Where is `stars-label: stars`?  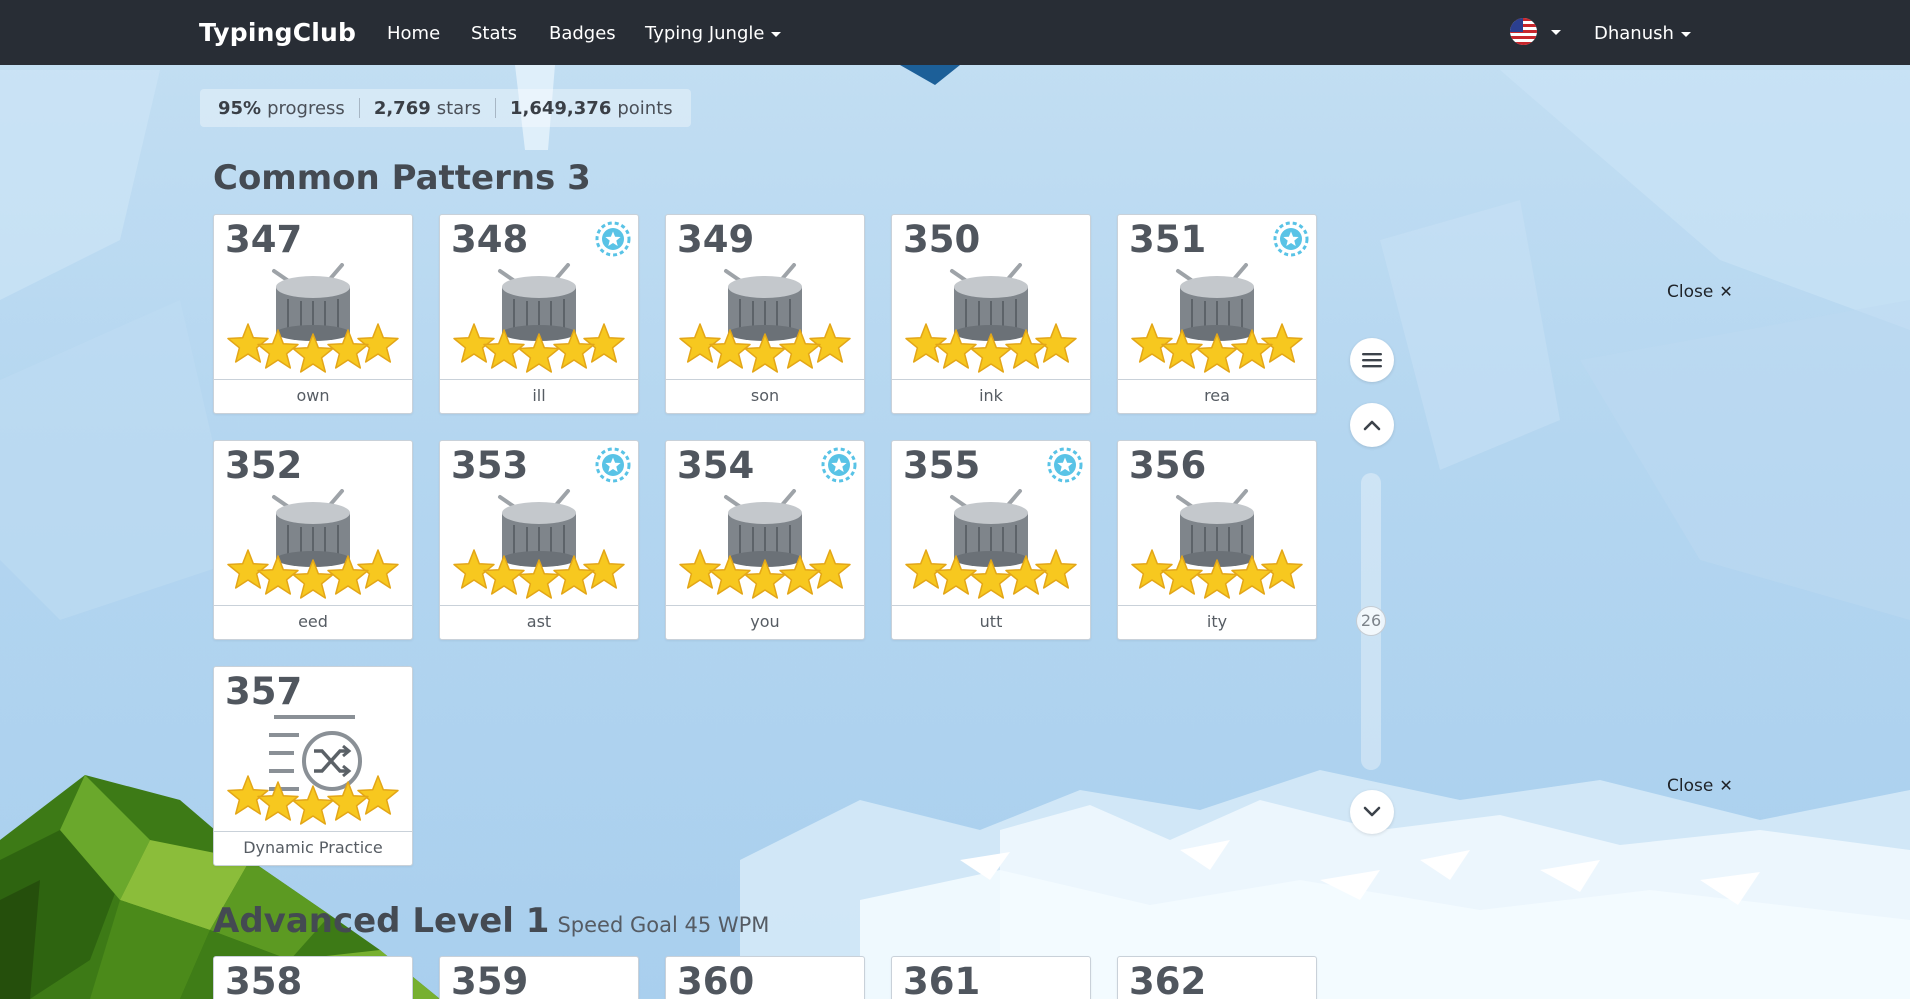 stars-label: stars is located at coordinates (458, 108).